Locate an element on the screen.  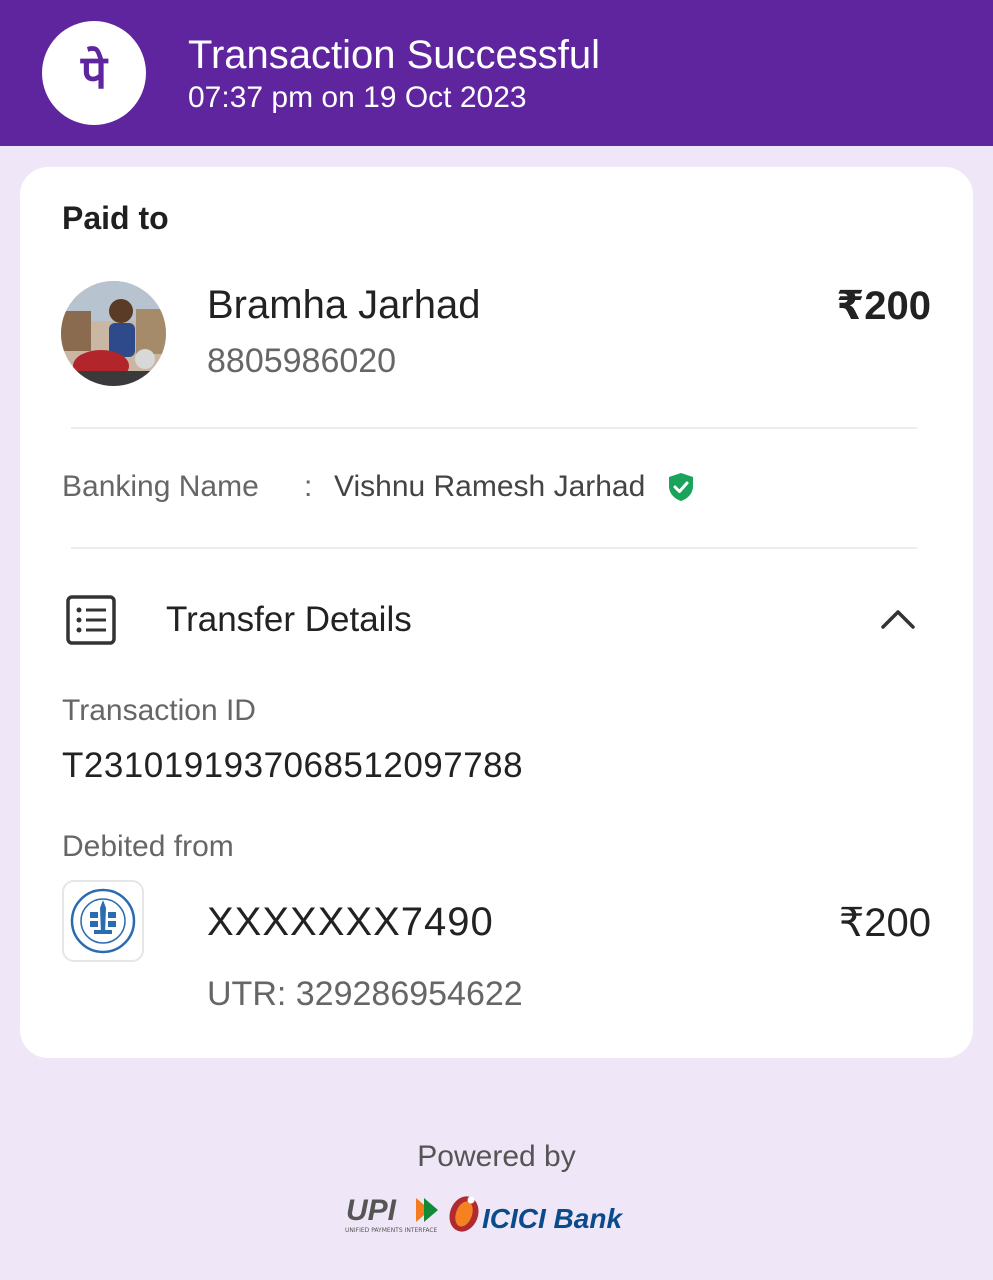
debit-amount: ₹200 is located at coordinates (884, 923).